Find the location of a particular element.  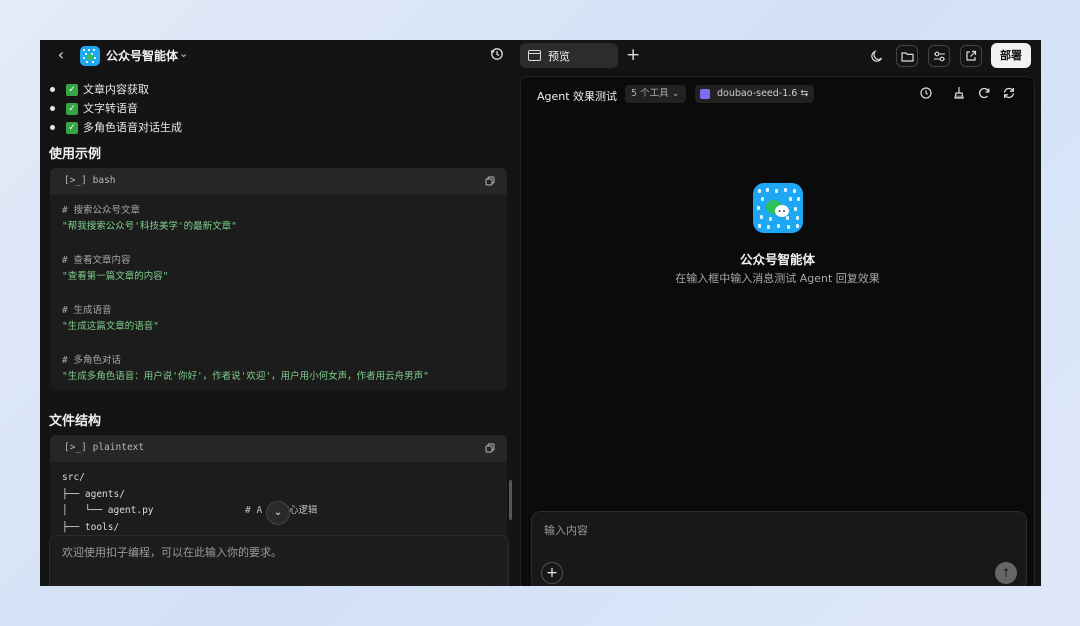

feature-label: 文章内容获取 is located at coordinates (116, 89).